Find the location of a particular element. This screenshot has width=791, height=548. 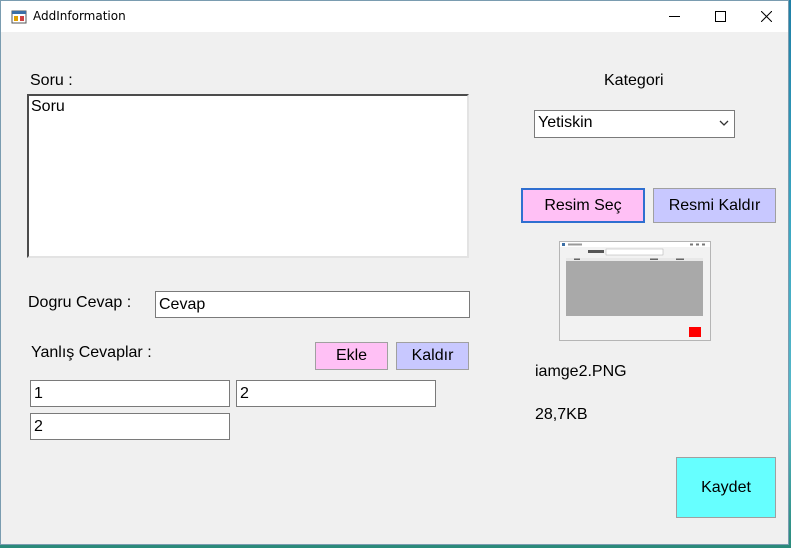

correct-answer-input is located at coordinates (312, 304).